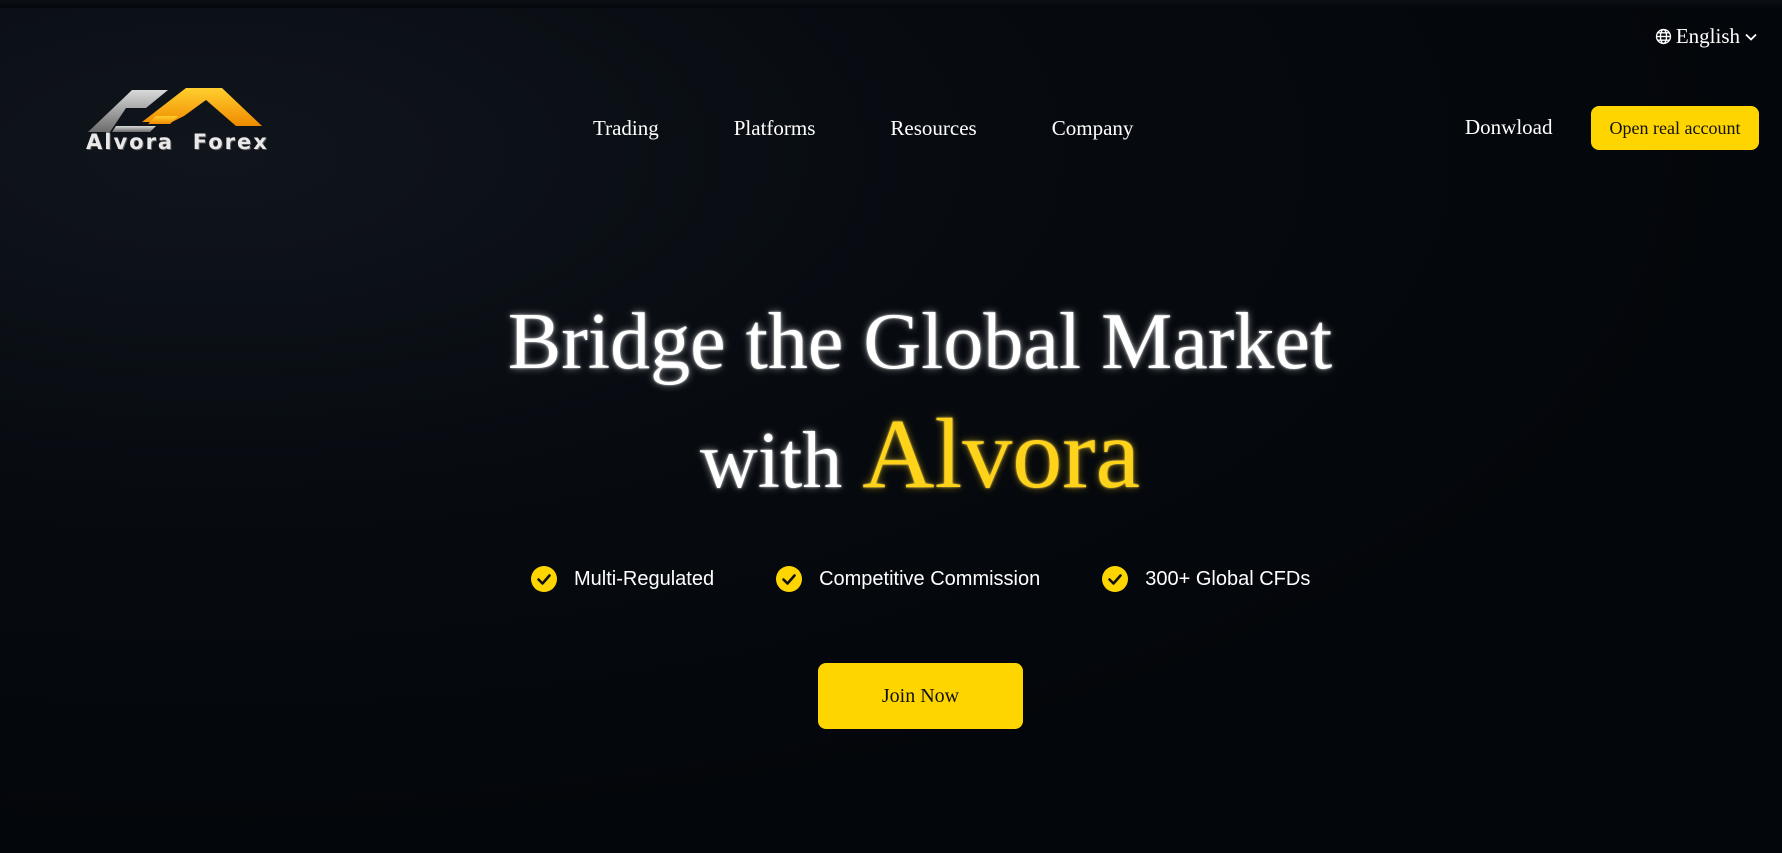  I want to click on nav-item-trading: Trading, so click(626, 128).